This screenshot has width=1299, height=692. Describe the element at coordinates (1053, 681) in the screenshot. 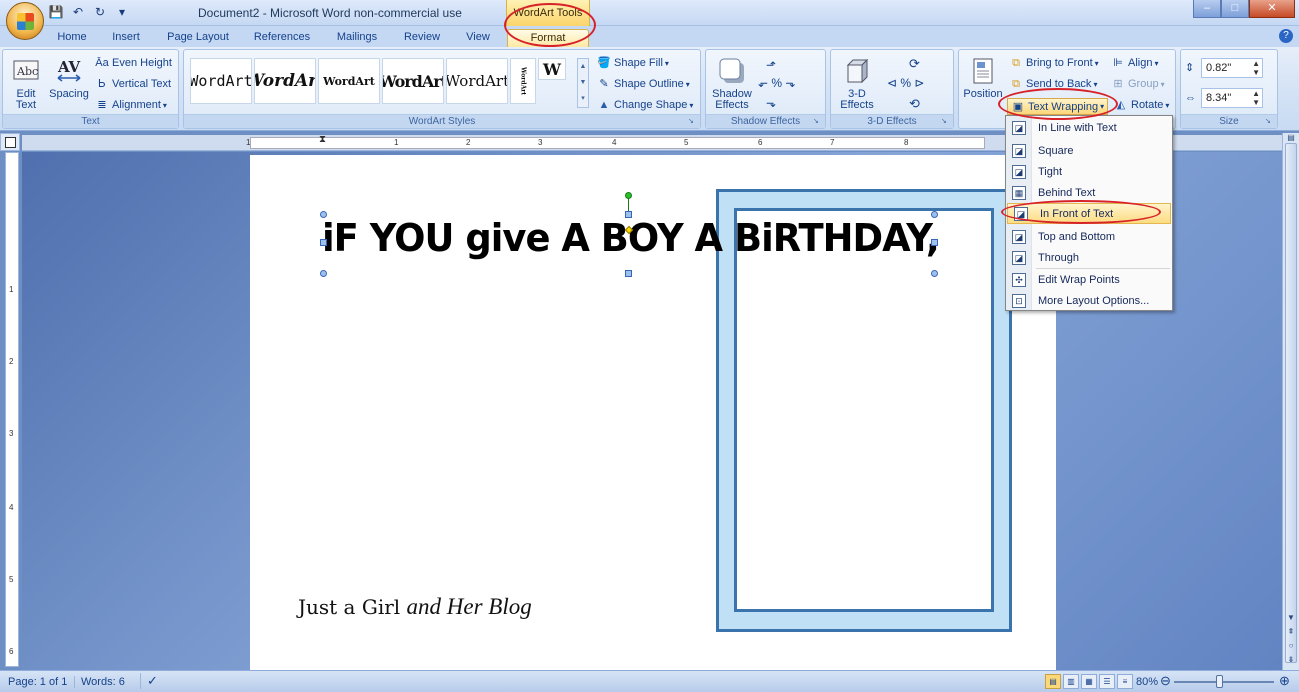

I see `print-layout-icon: ▤` at that location.